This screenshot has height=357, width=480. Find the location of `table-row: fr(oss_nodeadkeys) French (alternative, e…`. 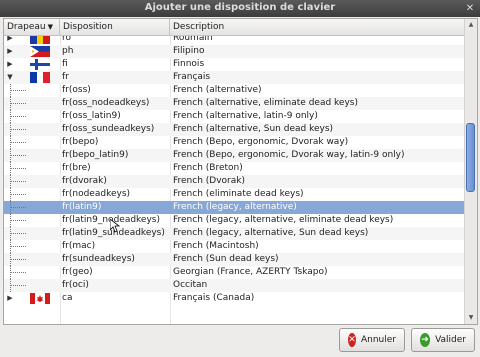

table-row: fr(oss_nodeadkeys) French (alternative, e… is located at coordinates (235, 103).